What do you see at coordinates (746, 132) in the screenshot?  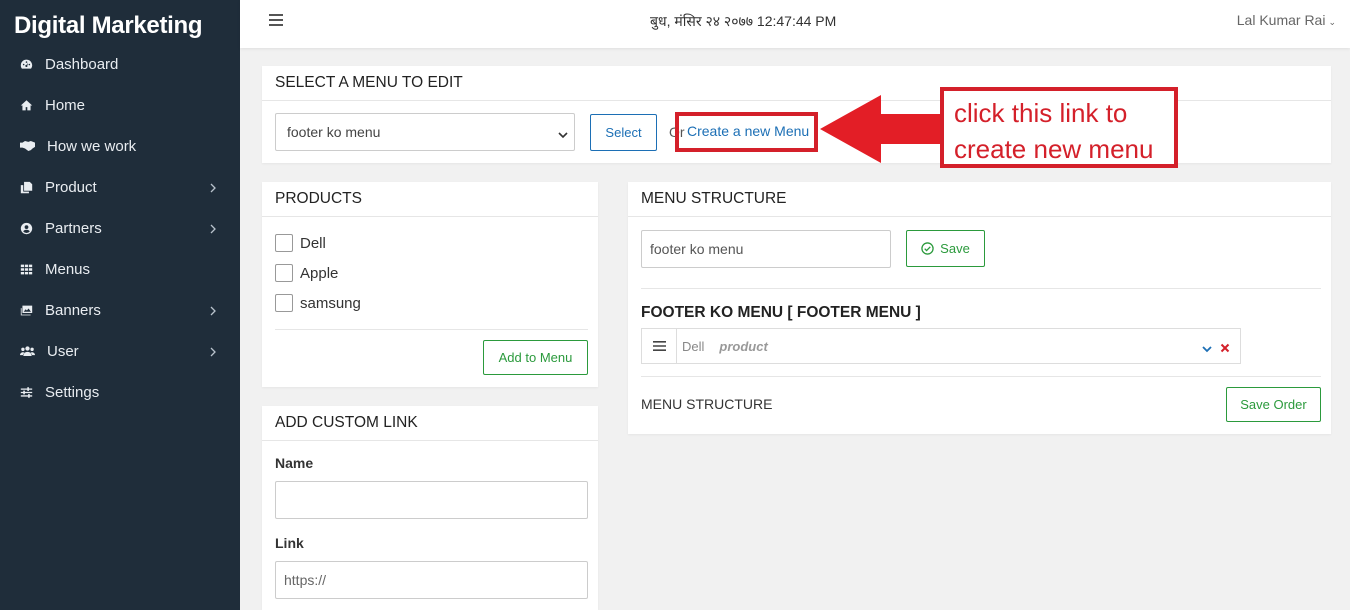 I see `annotation-highlight-box` at bounding box center [746, 132].